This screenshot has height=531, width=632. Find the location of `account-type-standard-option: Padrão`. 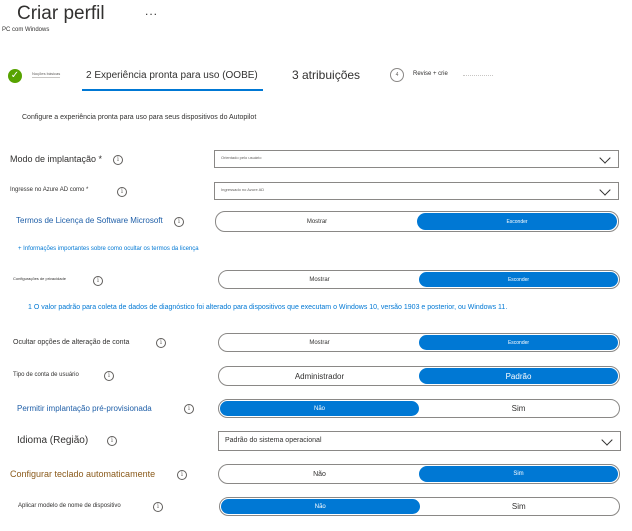

account-type-standard-option: Padrão is located at coordinates (518, 376).